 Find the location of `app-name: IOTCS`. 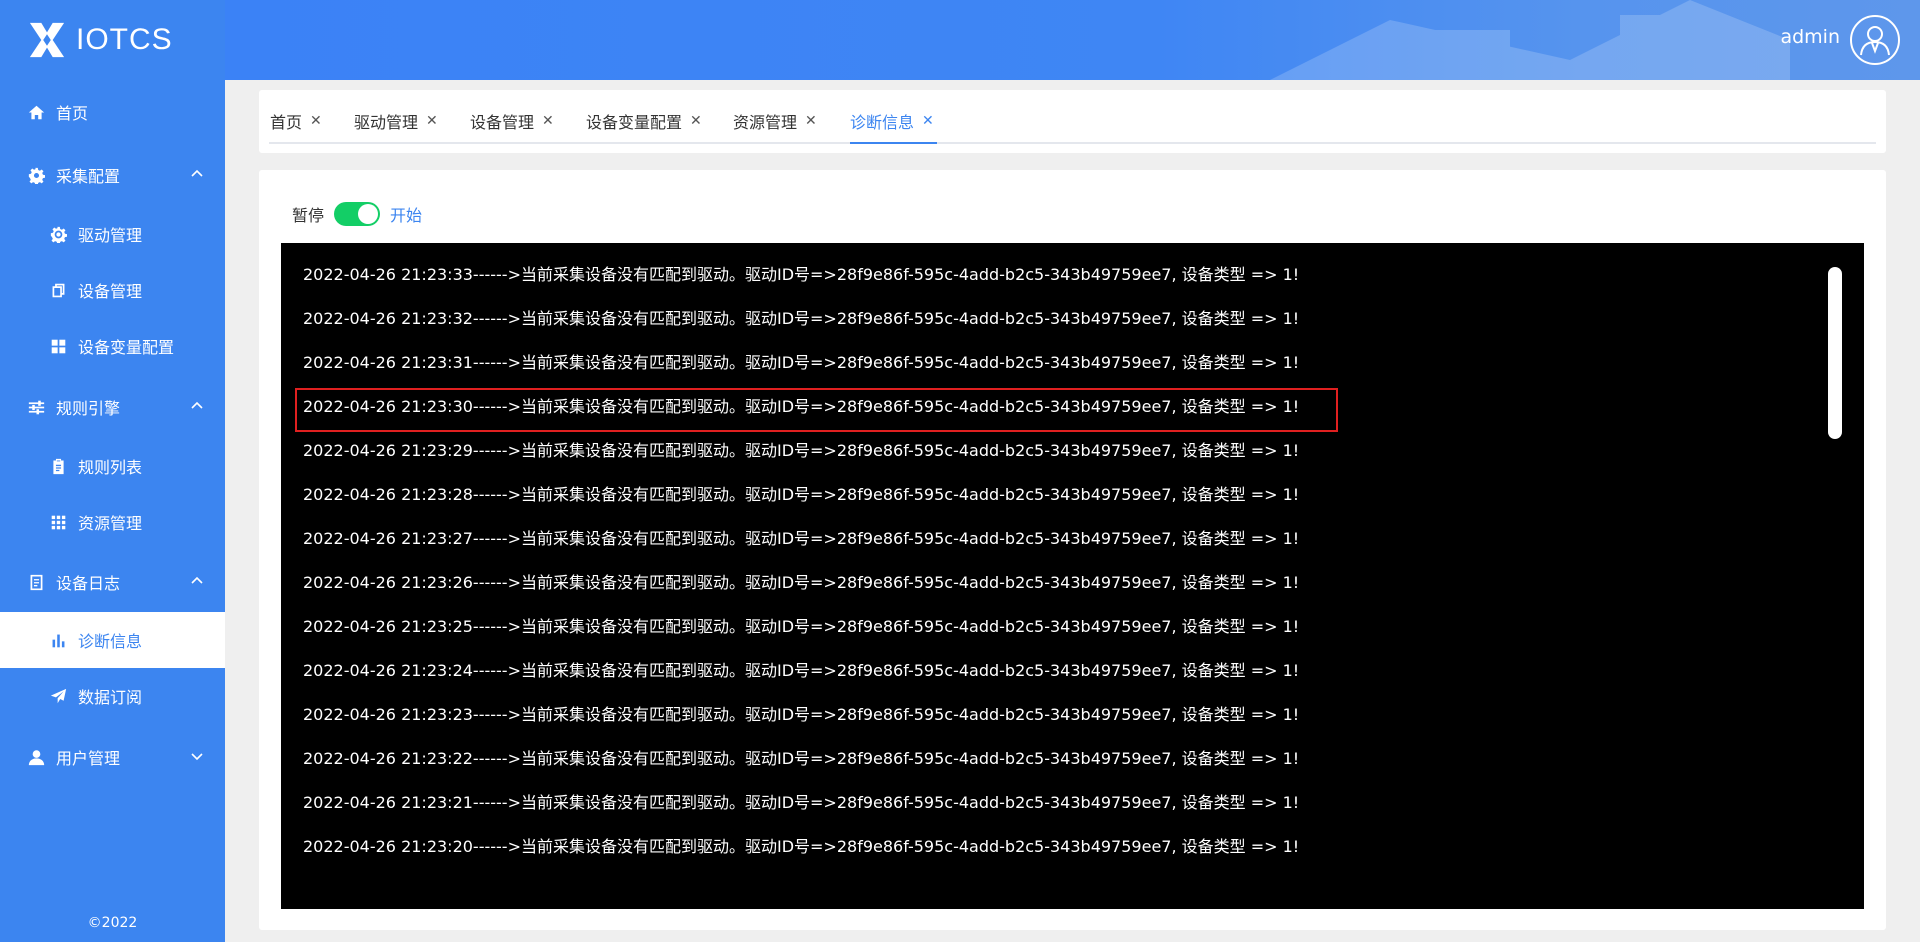

app-name: IOTCS is located at coordinates (124, 39).